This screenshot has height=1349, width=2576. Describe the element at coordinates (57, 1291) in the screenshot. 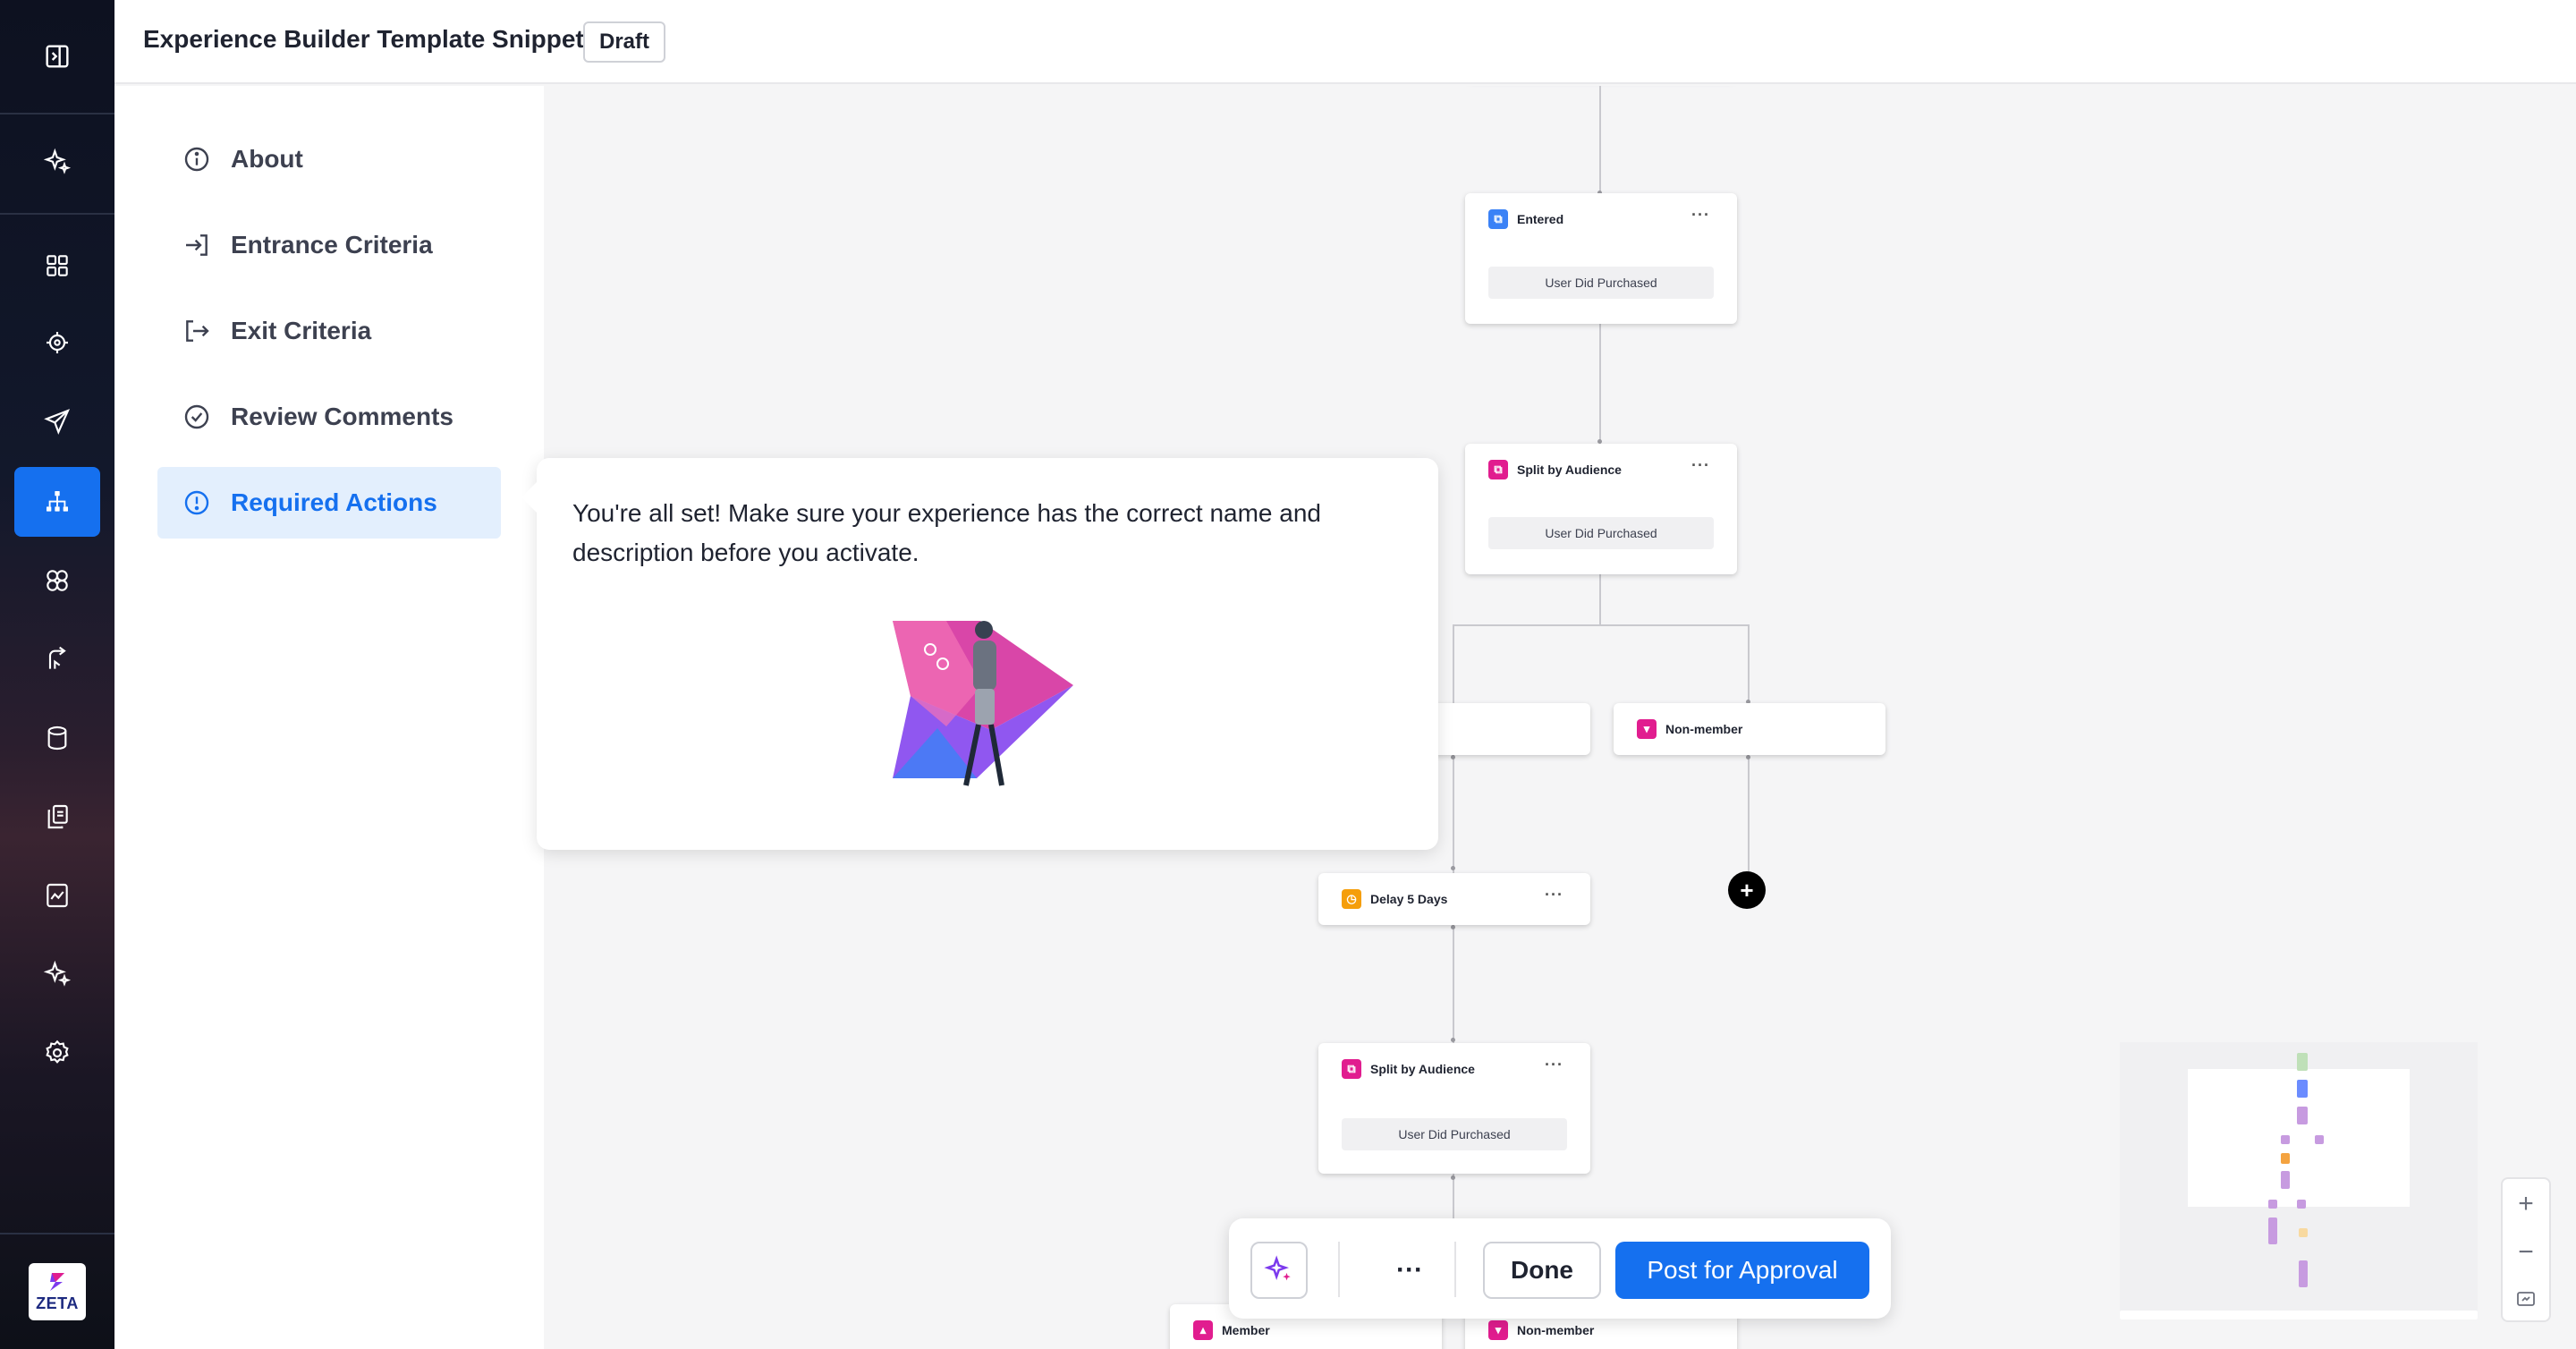

I see `zeta-logo: ZETA` at that location.